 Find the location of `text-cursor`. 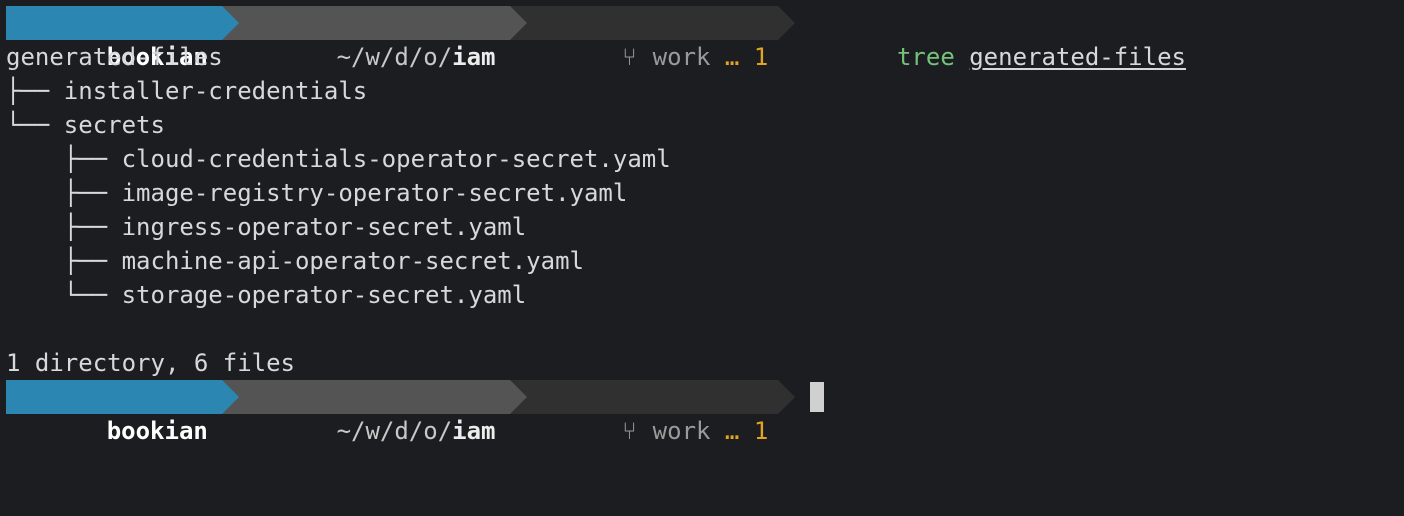

text-cursor is located at coordinates (817, 397).